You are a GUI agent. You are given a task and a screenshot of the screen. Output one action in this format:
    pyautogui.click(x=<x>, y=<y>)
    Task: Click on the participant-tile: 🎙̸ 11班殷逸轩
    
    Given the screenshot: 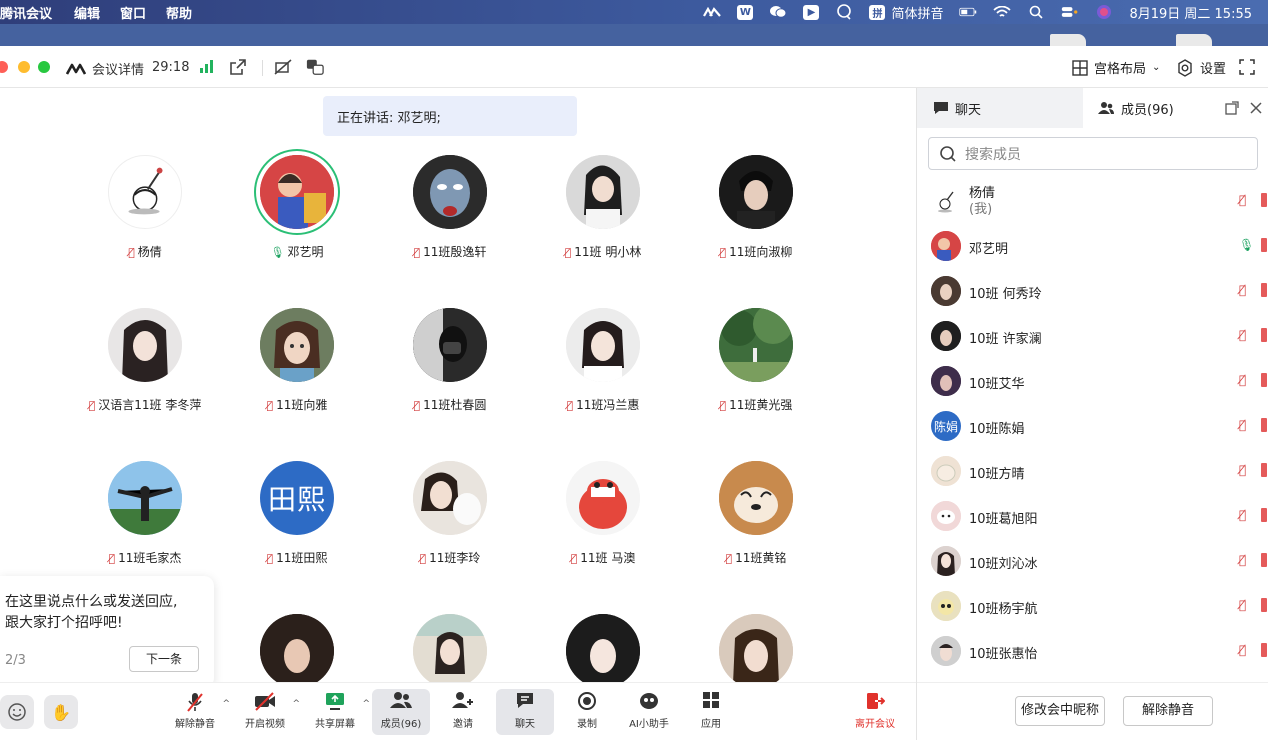 What is the action you would take?
    pyautogui.click(x=450, y=215)
    